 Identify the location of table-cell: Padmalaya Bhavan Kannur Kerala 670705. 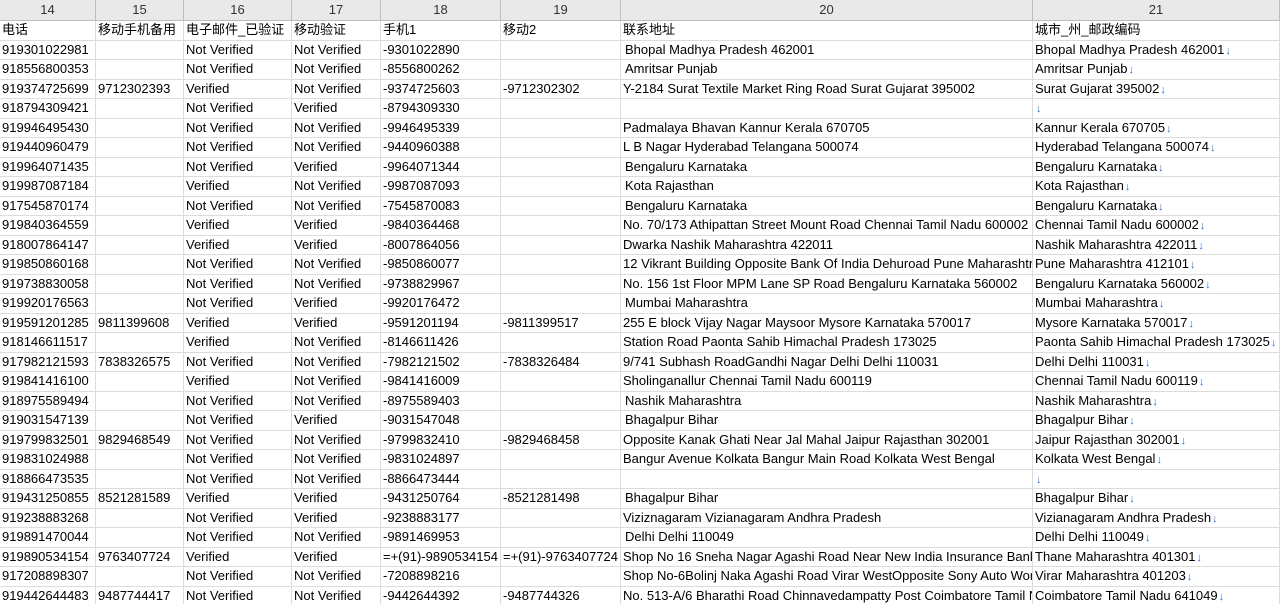
(827, 127).